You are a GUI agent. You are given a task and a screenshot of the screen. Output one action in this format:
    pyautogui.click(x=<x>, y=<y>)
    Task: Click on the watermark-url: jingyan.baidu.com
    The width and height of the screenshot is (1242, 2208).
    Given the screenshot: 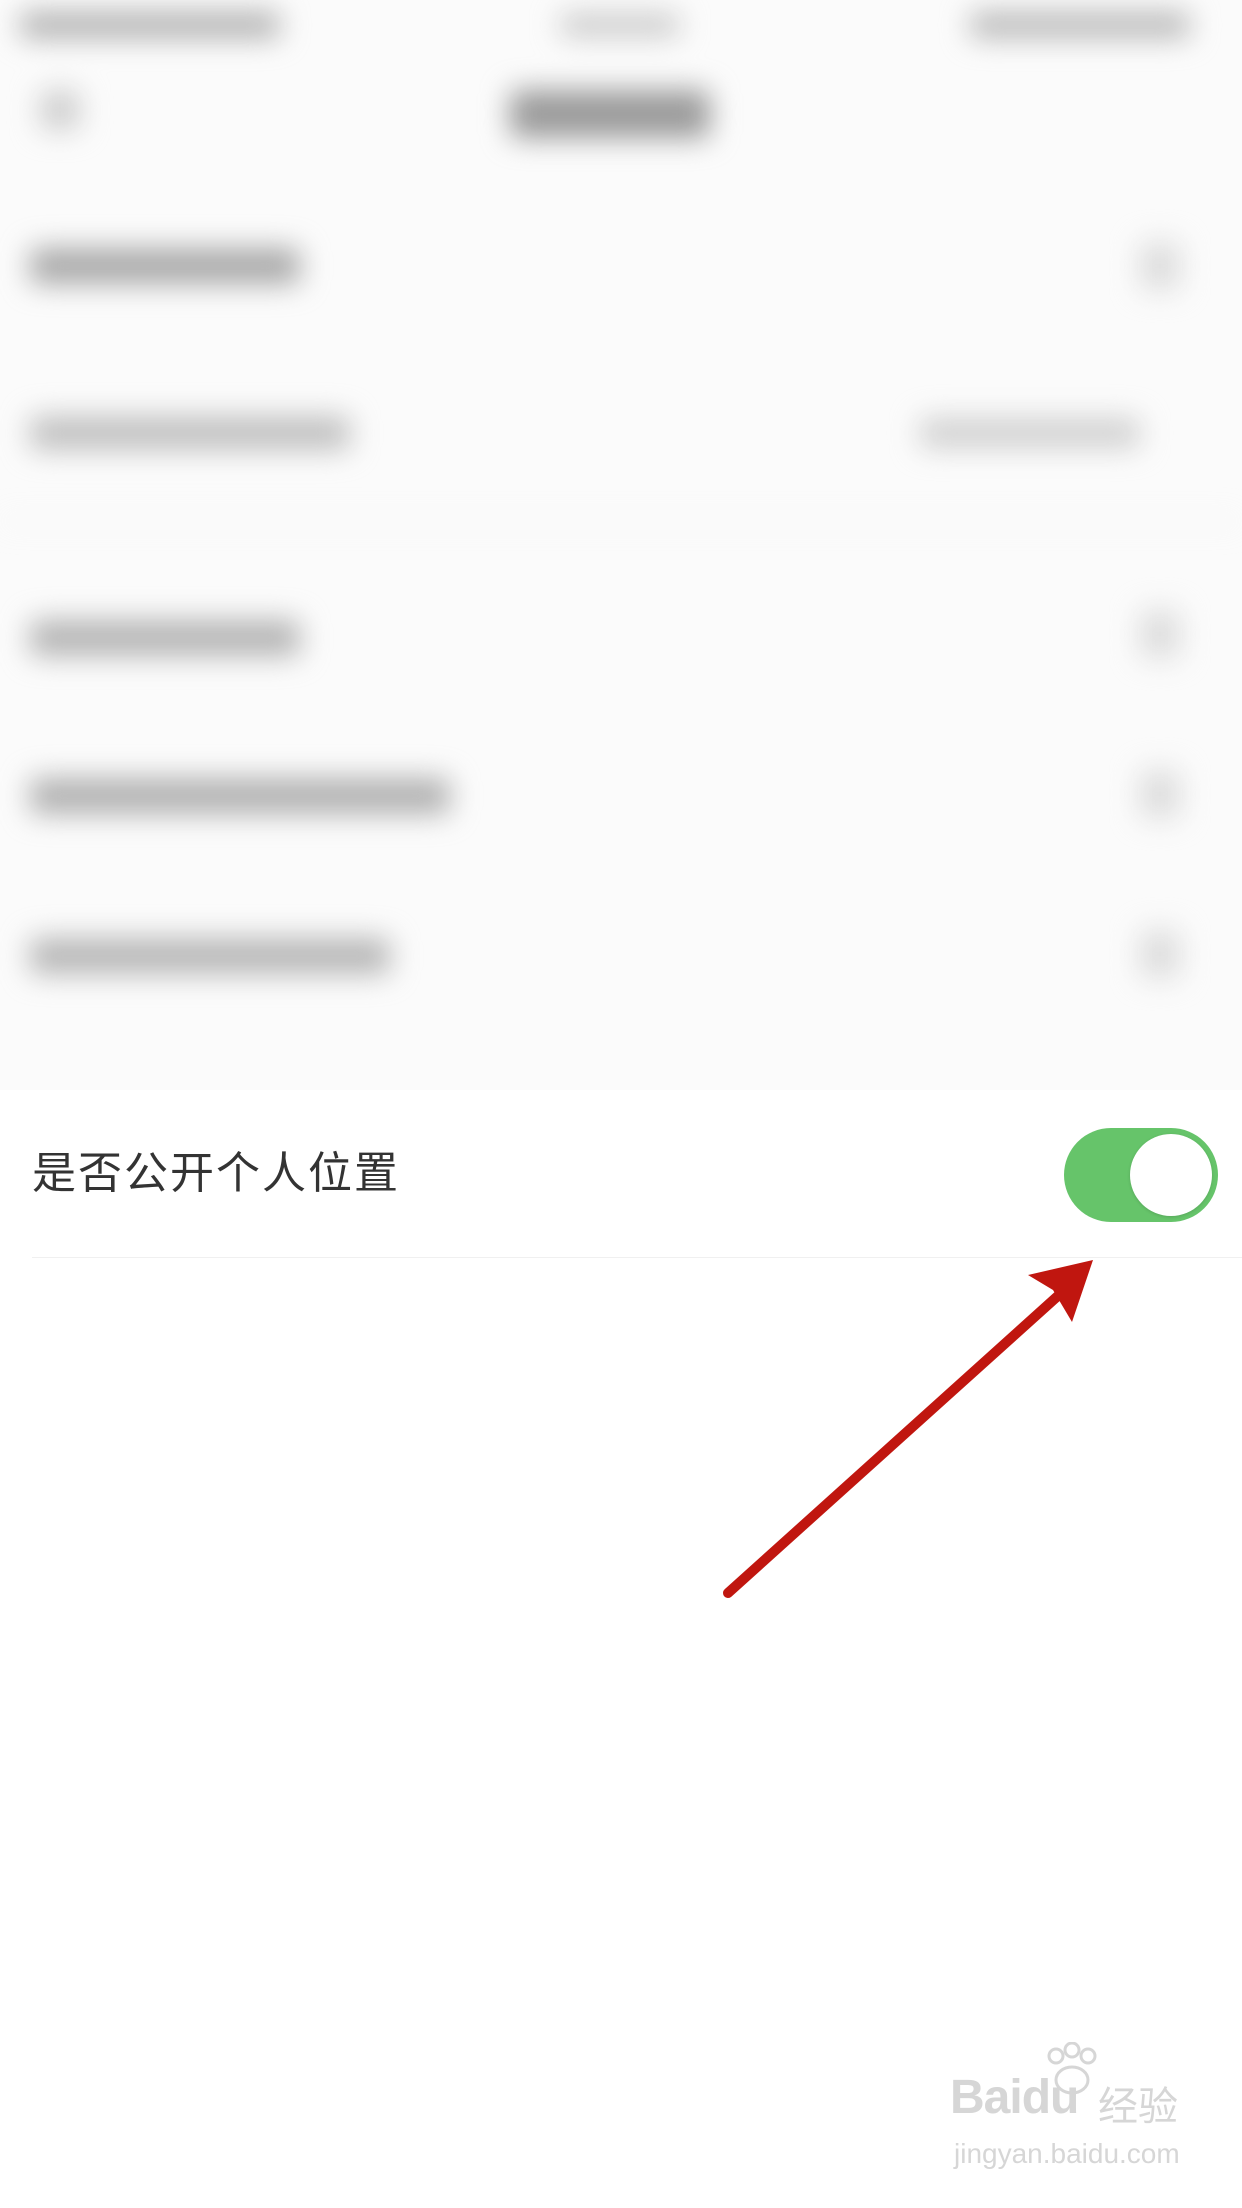 What is the action you would take?
    pyautogui.click(x=1067, y=2153)
    